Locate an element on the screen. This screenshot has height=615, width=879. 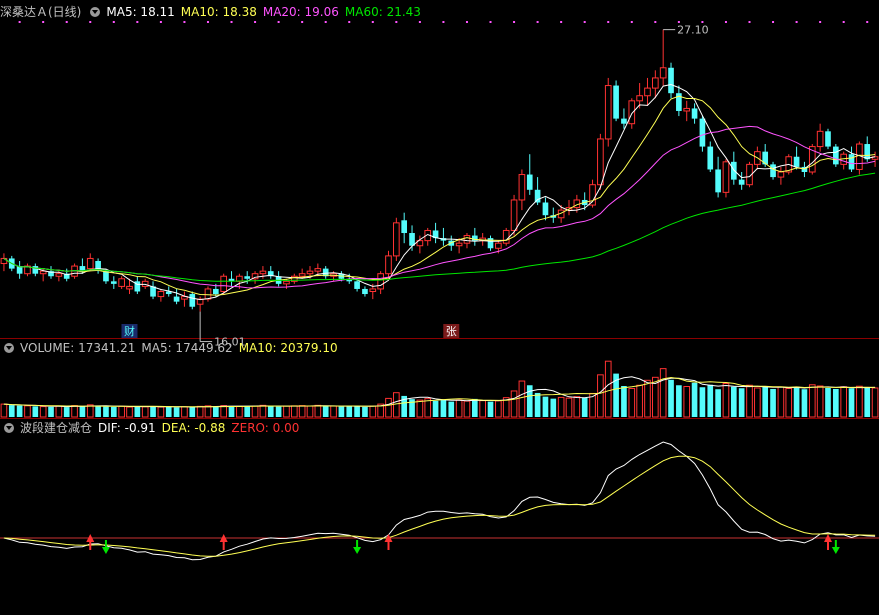
ma10-value: MA10: 18.38 is located at coordinates (218, 12).